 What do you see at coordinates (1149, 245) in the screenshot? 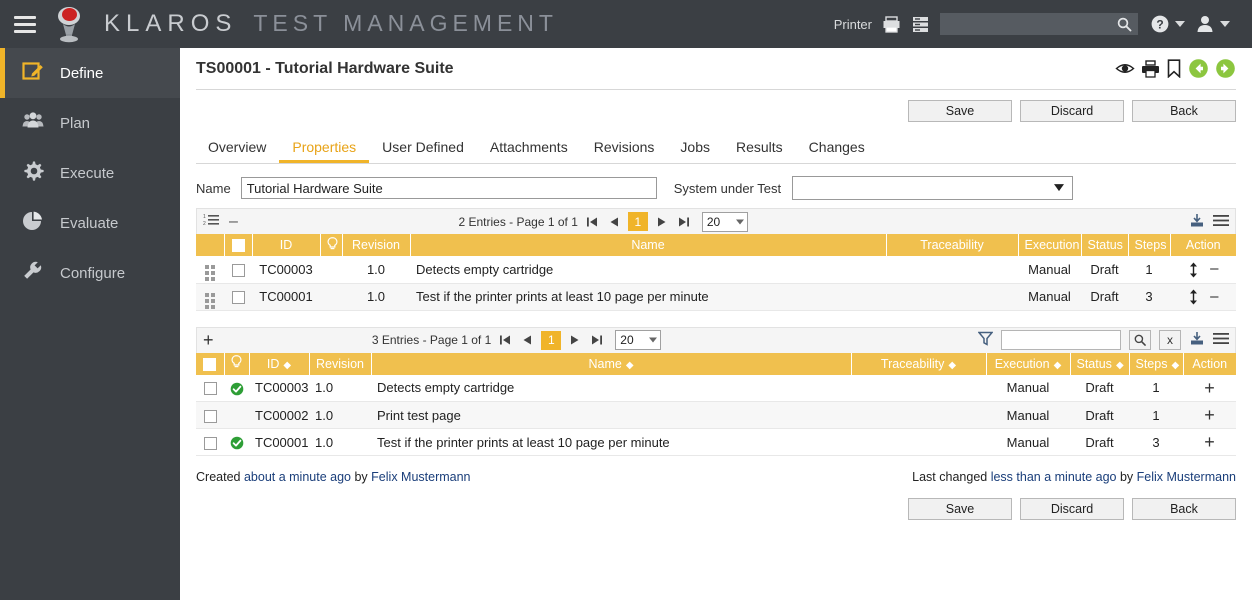
I see `assigned-th-steps: Steps` at bounding box center [1149, 245].